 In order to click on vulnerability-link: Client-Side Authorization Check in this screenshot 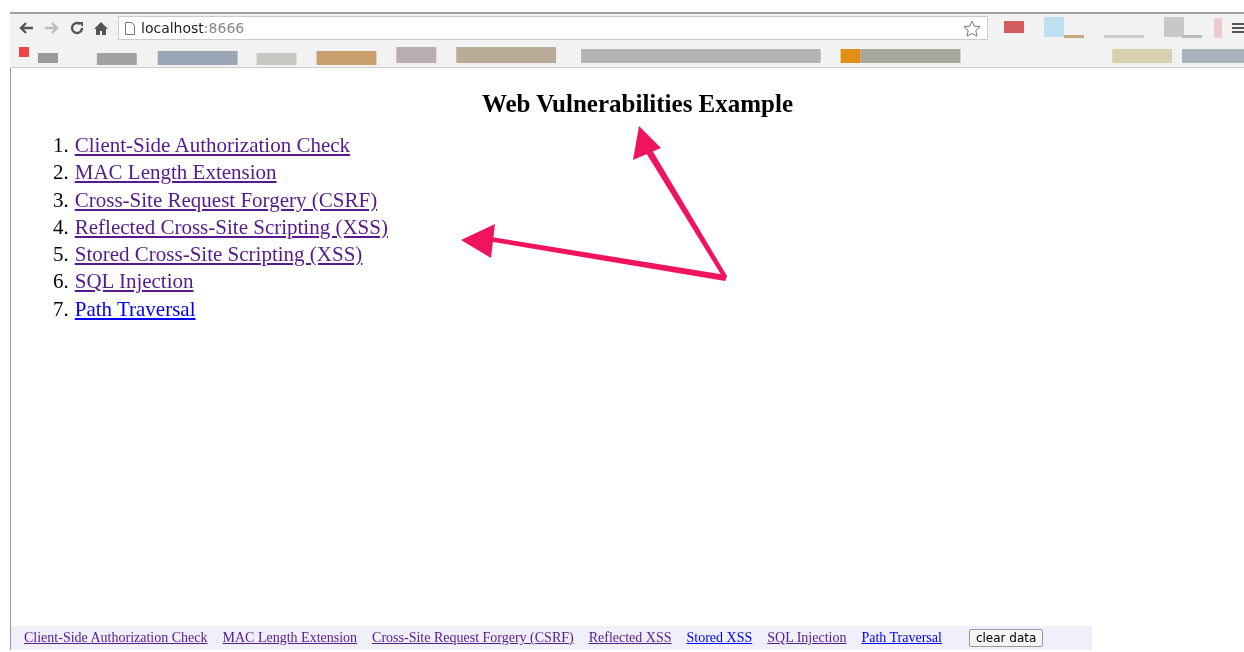, I will do `click(212, 146)`.